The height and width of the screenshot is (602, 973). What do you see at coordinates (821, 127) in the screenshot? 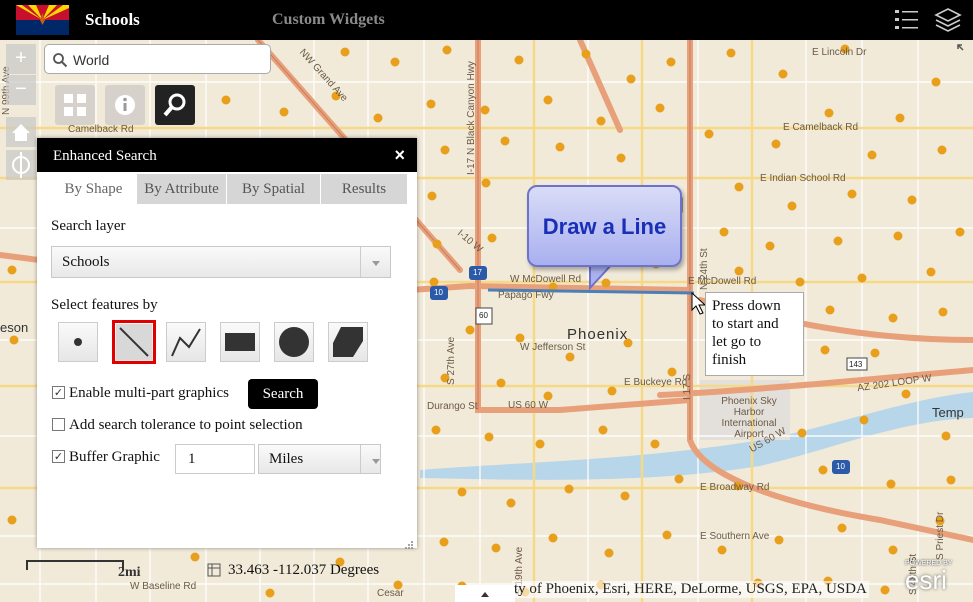
I see `map-label: E Camelback Rd` at bounding box center [821, 127].